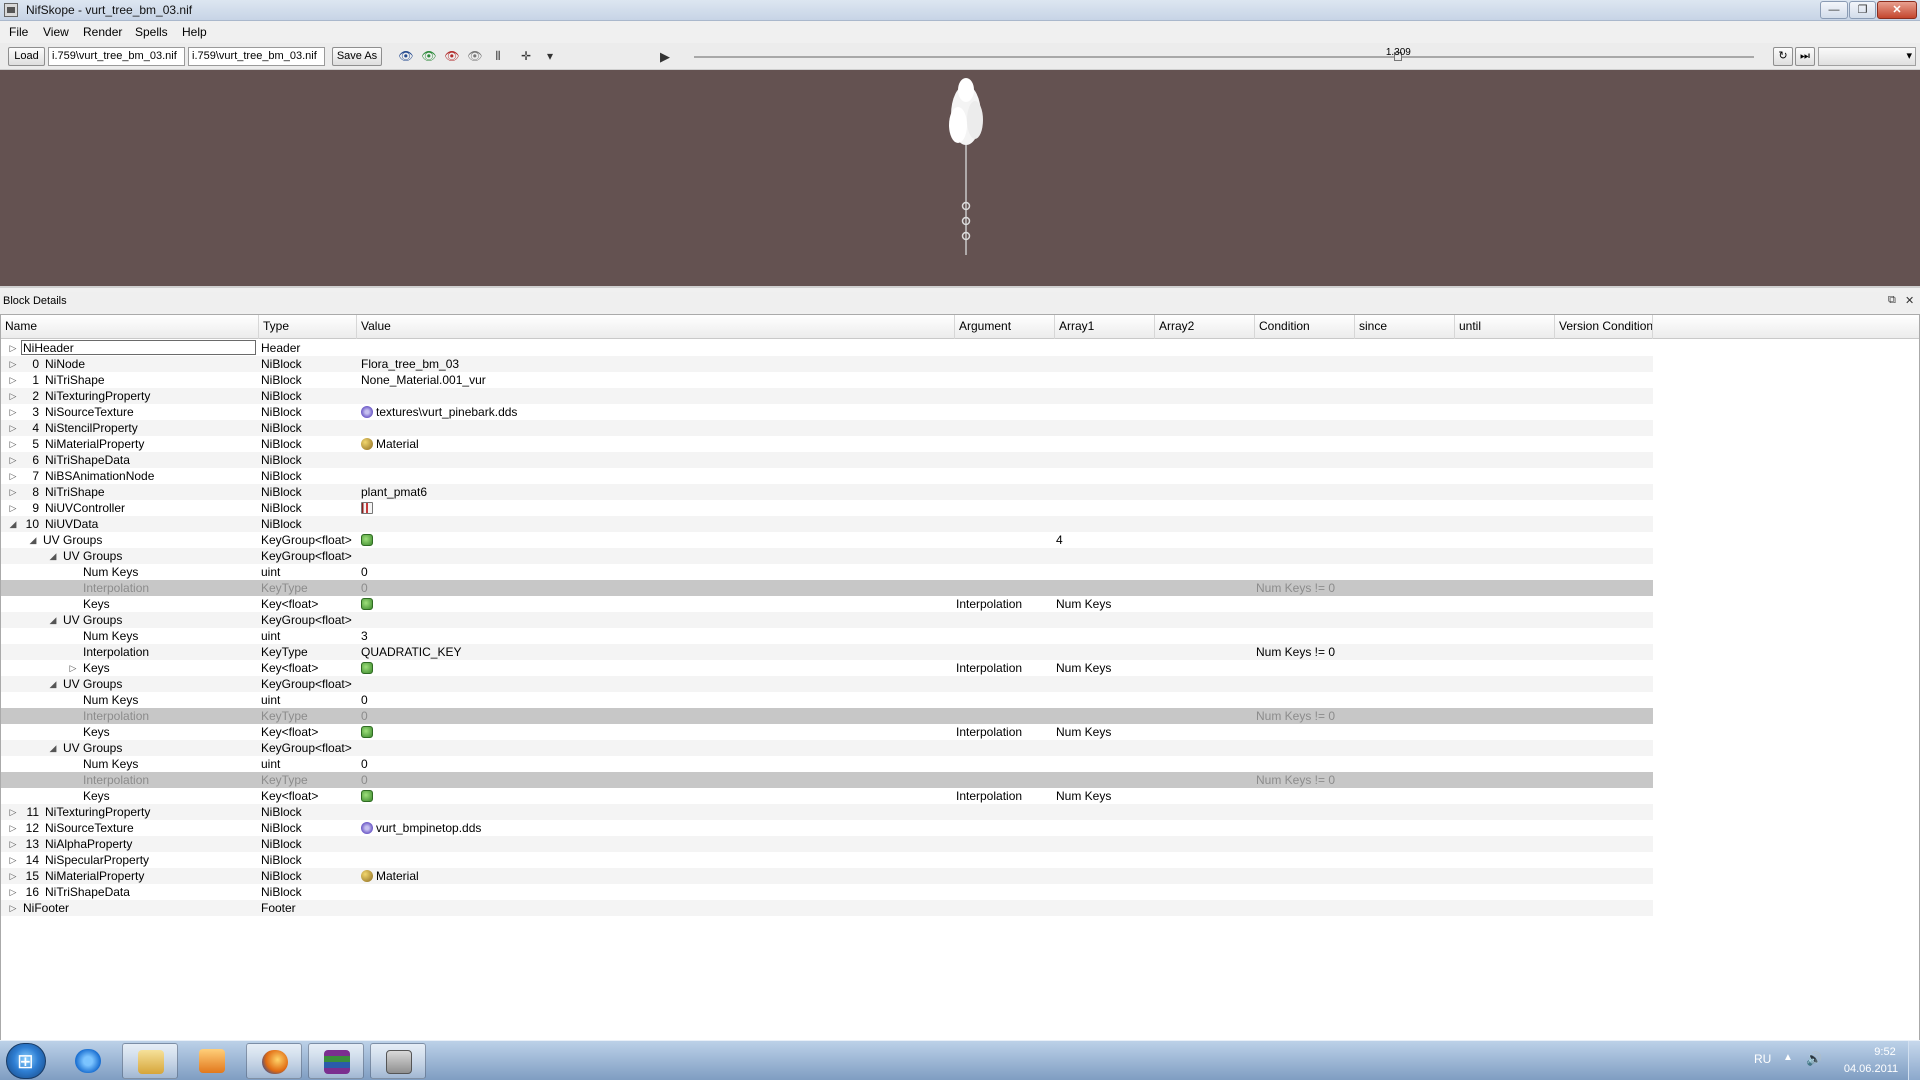  Describe the element at coordinates (656, 636) in the screenshot. I see `row-value: 3` at that location.